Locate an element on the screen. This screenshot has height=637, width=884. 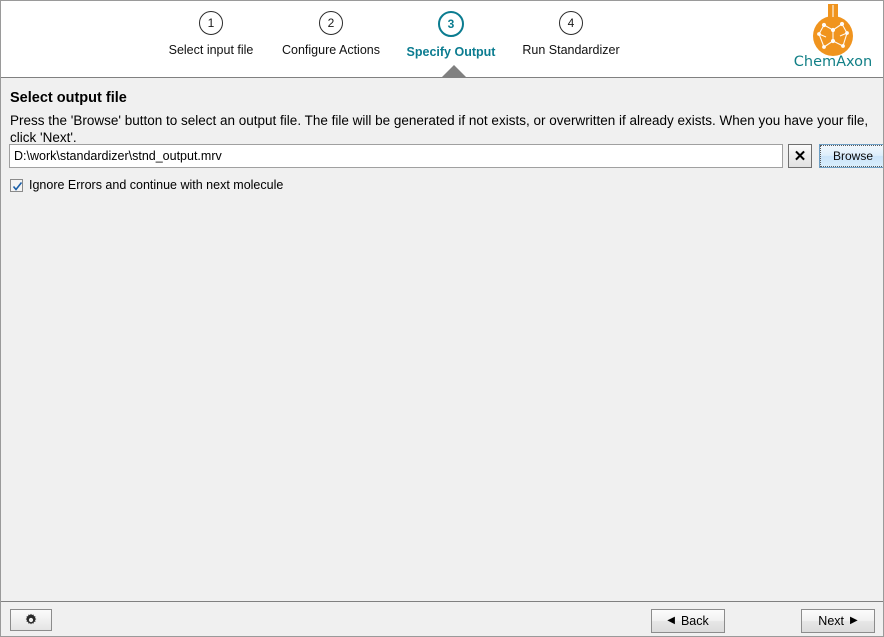
clear-path-button: ✕ is located at coordinates (800, 156).